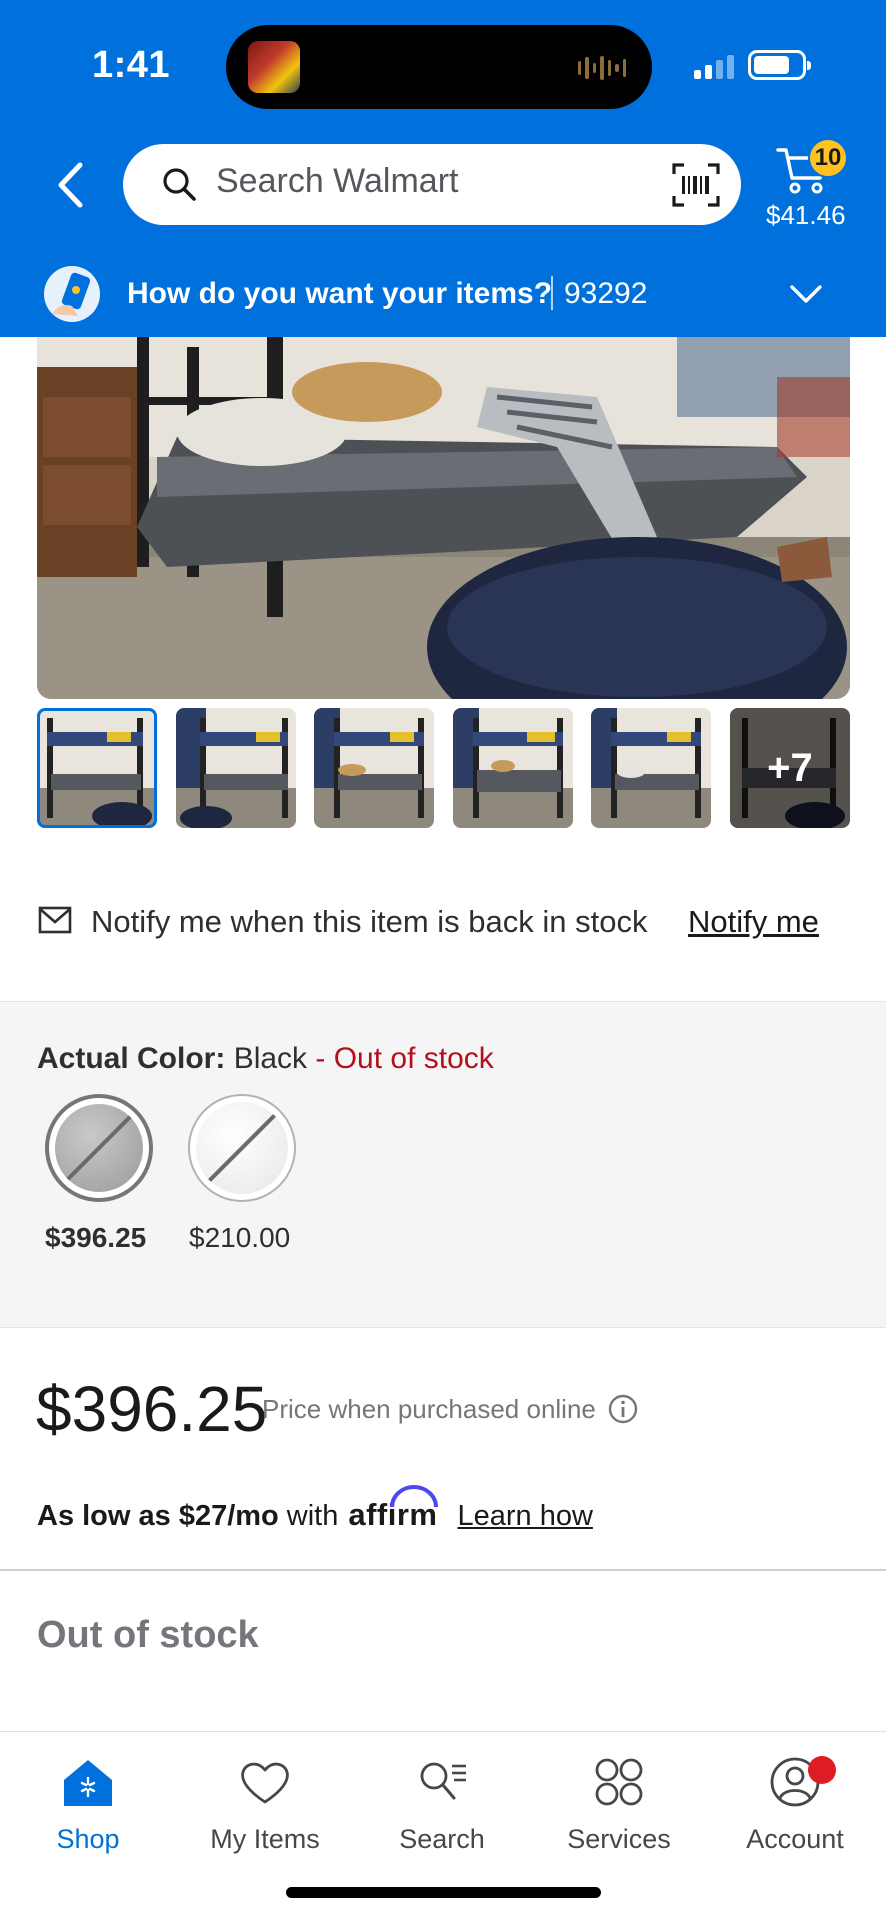 The width and height of the screenshot is (886, 1920). What do you see at coordinates (602, 68) in the screenshot?
I see `audio-waveform-icon` at bounding box center [602, 68].